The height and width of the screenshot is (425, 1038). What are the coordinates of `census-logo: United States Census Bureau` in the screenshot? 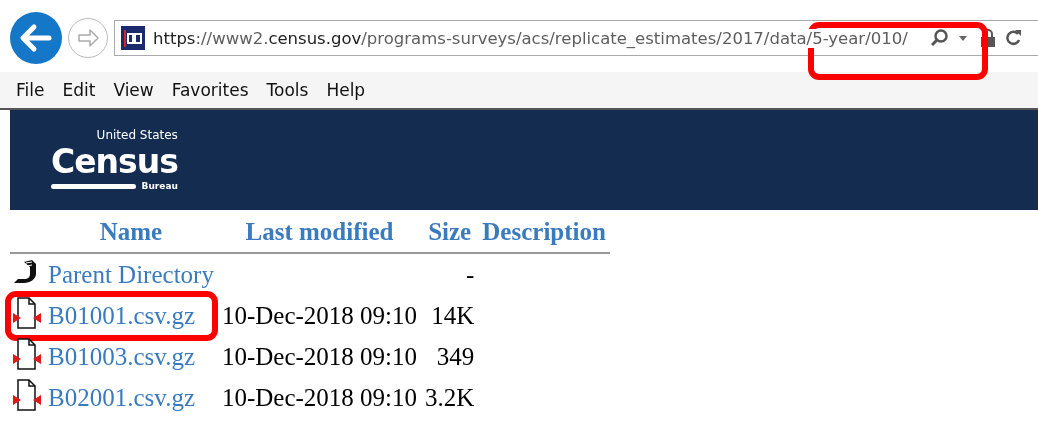 It's located at (114, 160).